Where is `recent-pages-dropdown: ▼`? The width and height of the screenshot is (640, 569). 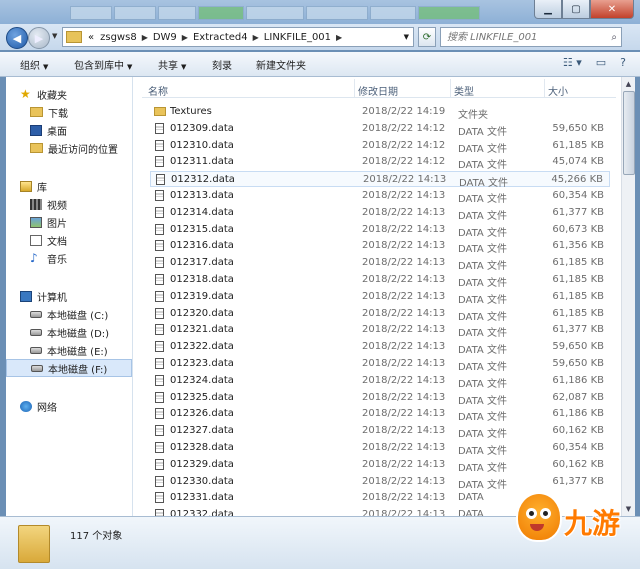
recent-pages-dropdown: ▼ is located at coordinates (54, 36).